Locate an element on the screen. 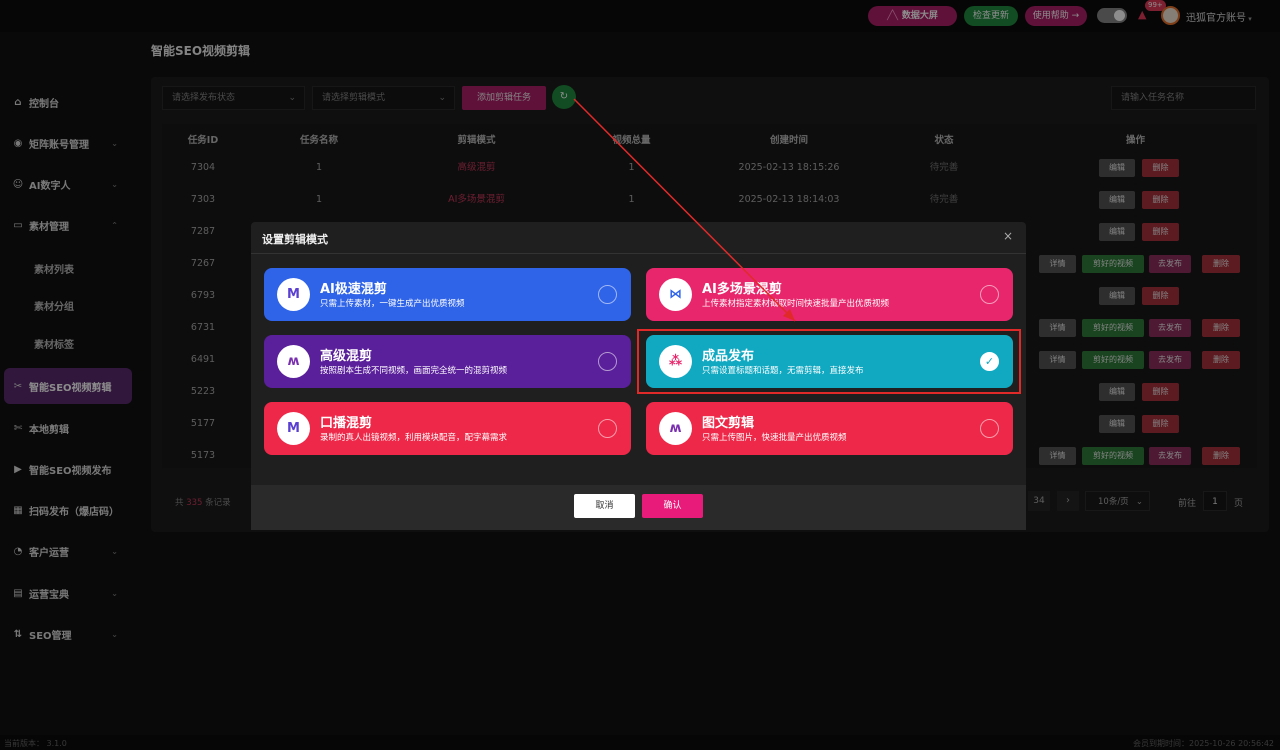  advanced-mix-logo-icon: ʍ is located at coordinates (293, 361).